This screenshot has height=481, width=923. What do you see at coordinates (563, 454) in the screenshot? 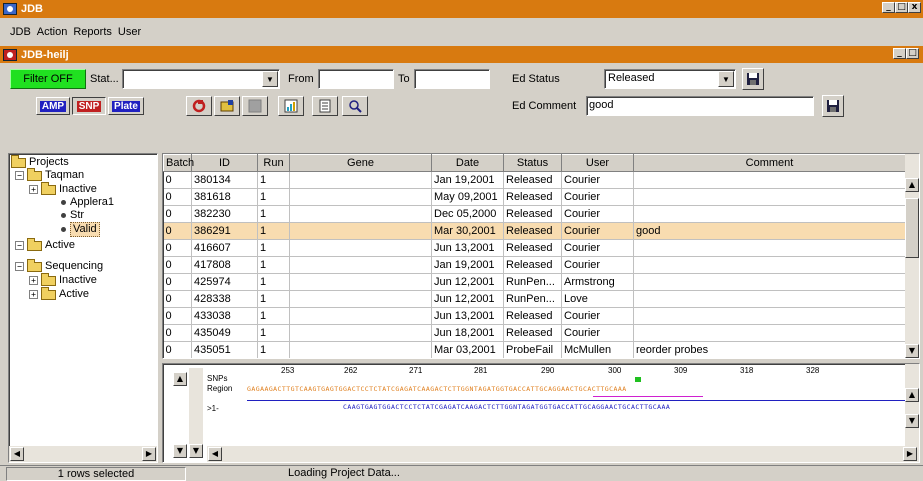
I see `seq-hscrollbar: ◀ ▶` at bounding box center [563, 454].